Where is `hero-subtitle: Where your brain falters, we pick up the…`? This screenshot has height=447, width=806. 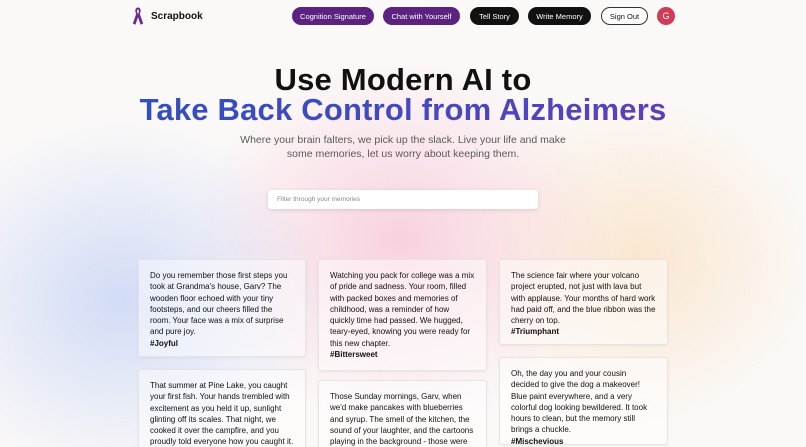
hero-subtitle: Where your brain falters, we pick up the… is located at coordinates (403, 147).